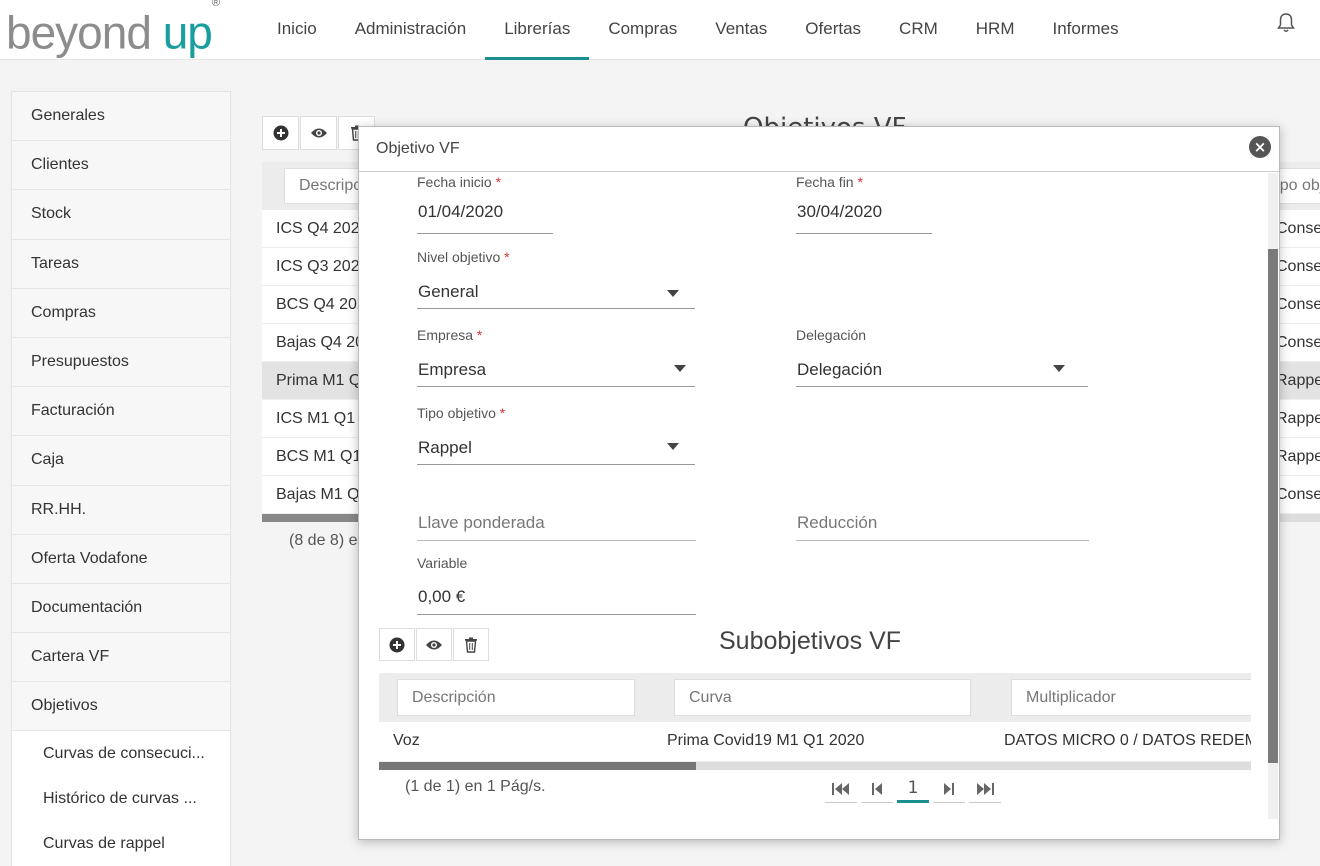 The width and height of the screenshot is (1320, 866). What do you see at coordinates (121, 707) in the screenshot?
I see `sidebar-item-objetivos: Objetivos` at bounding box center [121, 707].